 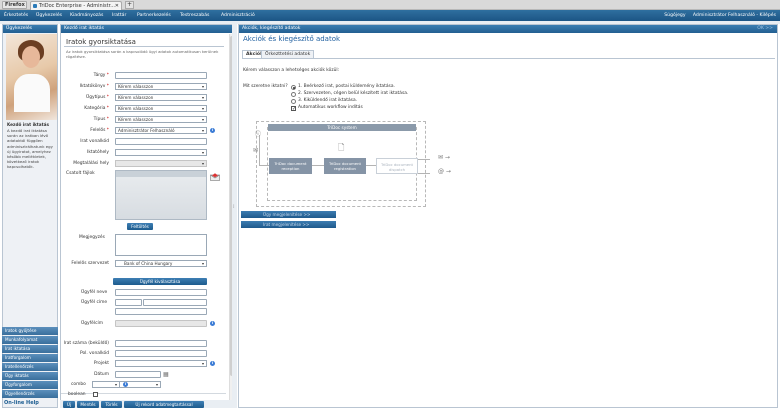 What do you see at coordinates (444, 157) in the screenshot?
I see `envelope-out-icon: ✉ →` at bounding box center [444, 157].